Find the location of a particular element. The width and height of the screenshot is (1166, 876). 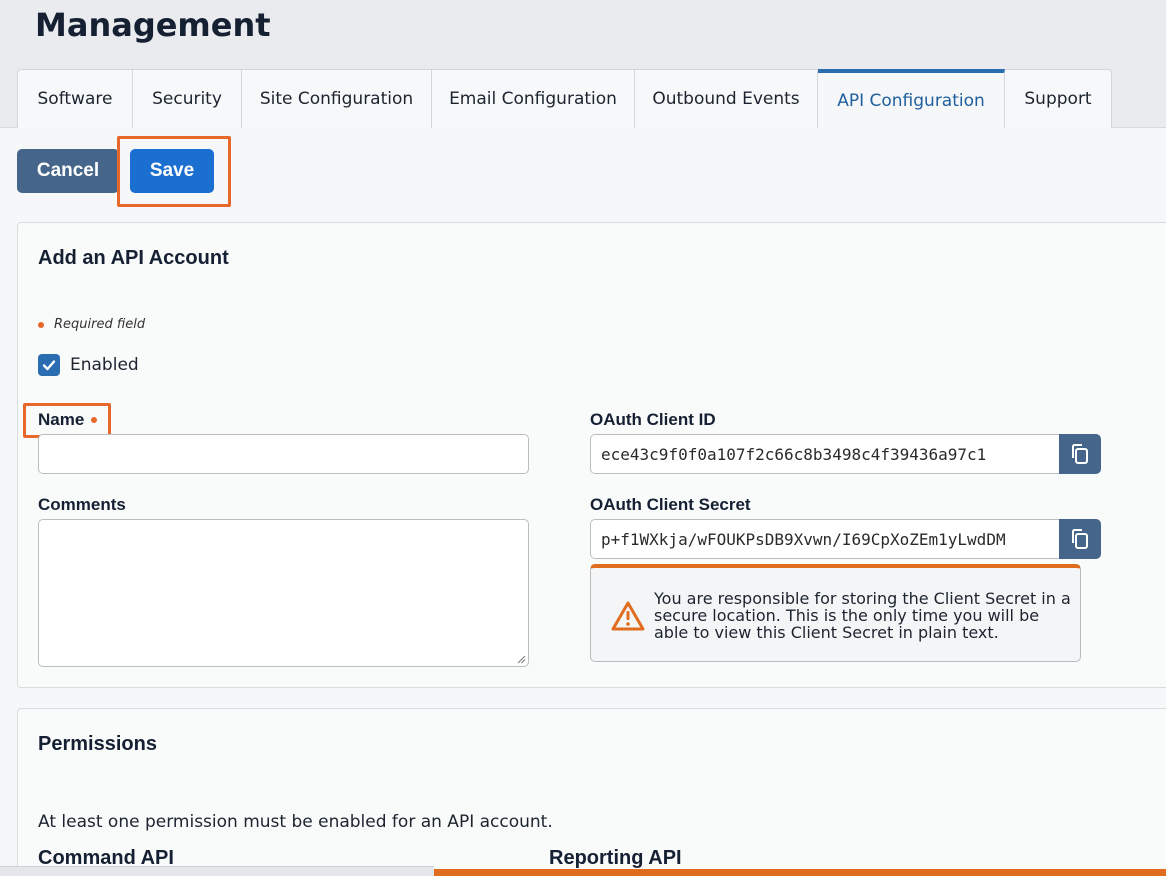

client-id-label: OAuth Client ID is located at coordinates (653, 419).